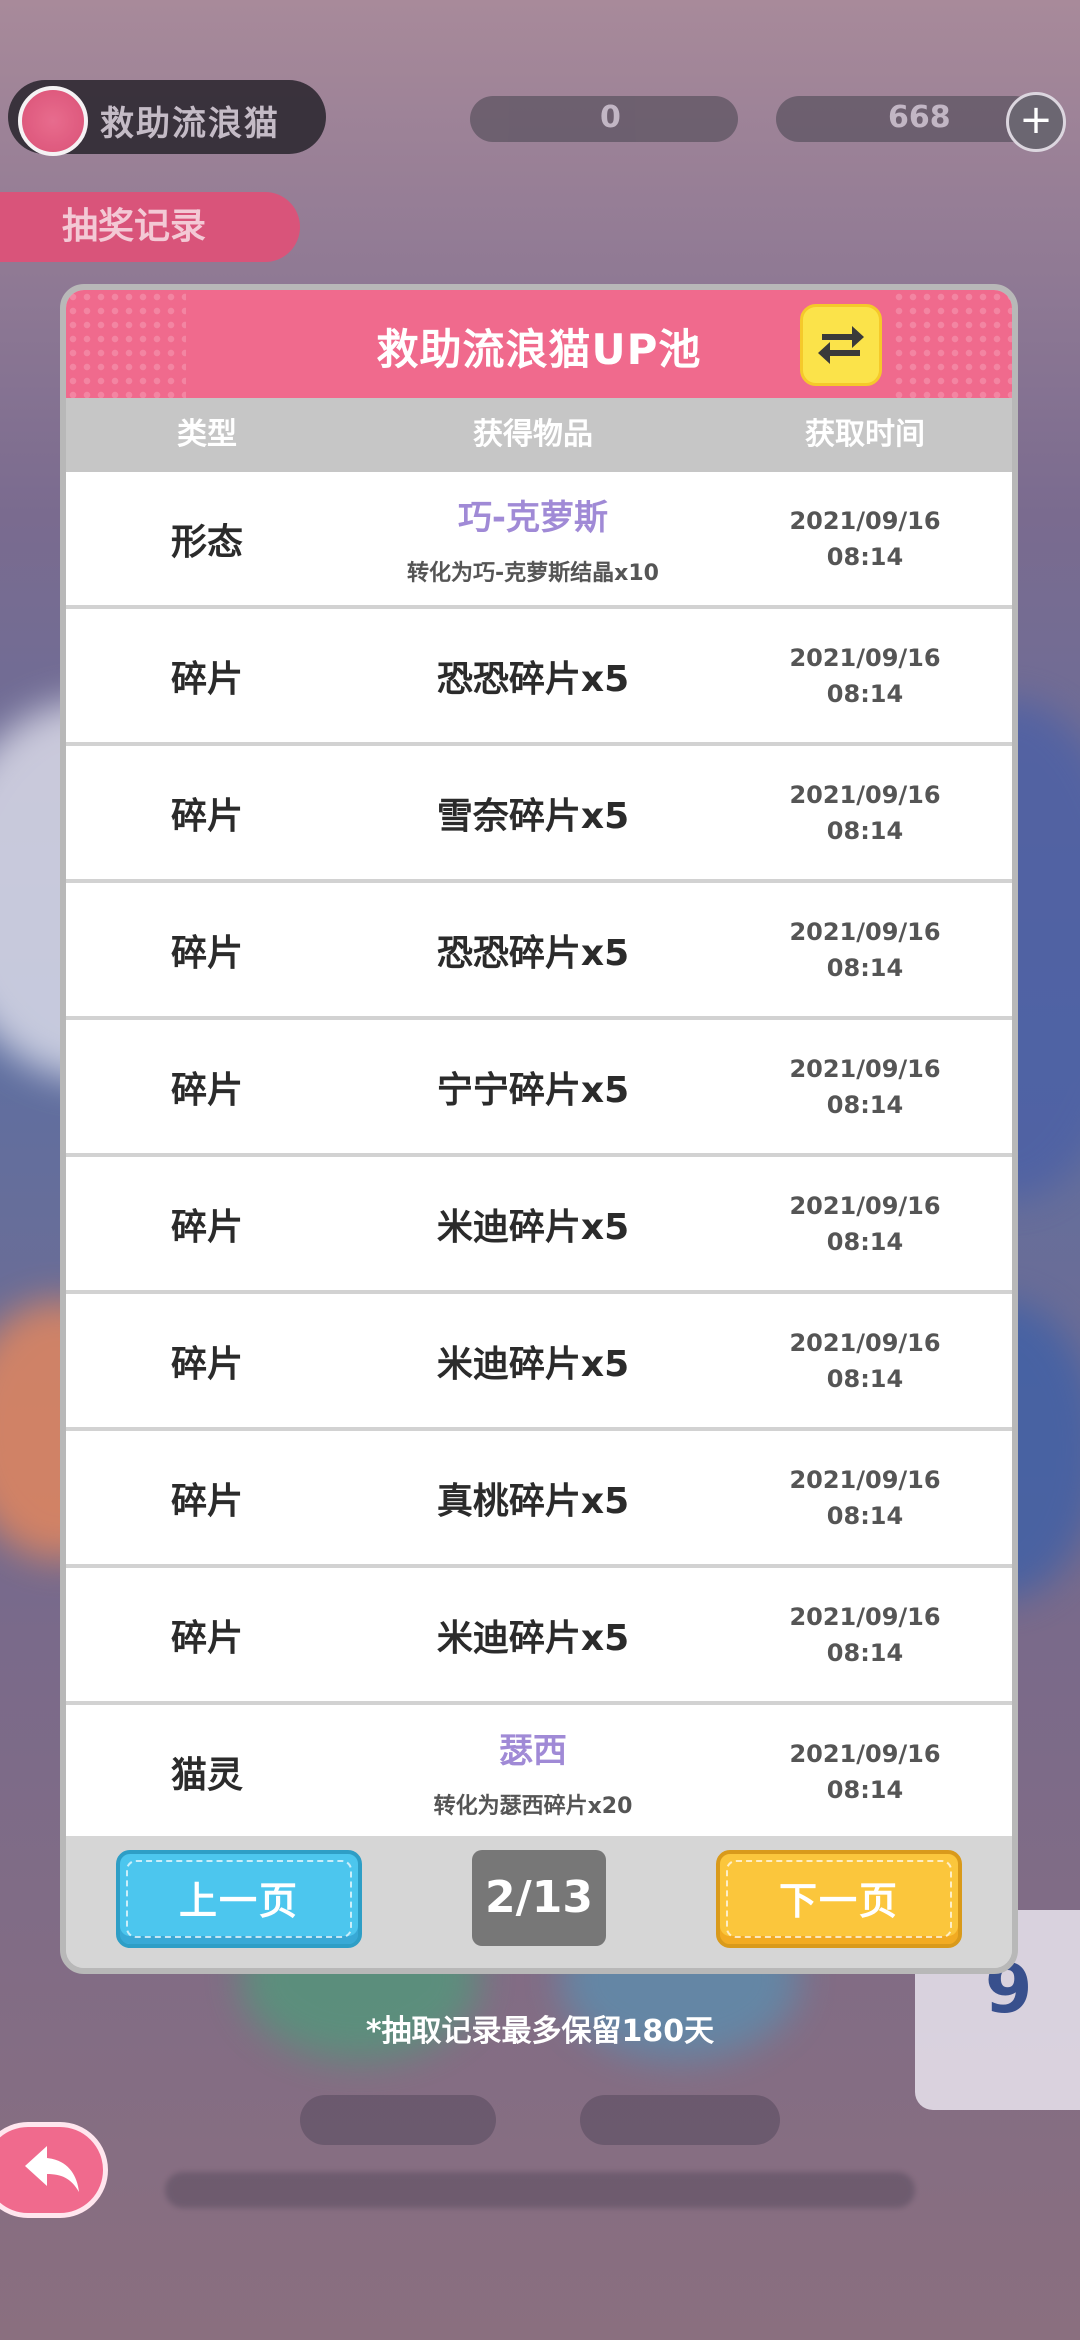  What do you see at coordinates (533, 1501) in the screenshot?
I see `row-item: 真桃碎片x5` at bounding box center [533, 1501].